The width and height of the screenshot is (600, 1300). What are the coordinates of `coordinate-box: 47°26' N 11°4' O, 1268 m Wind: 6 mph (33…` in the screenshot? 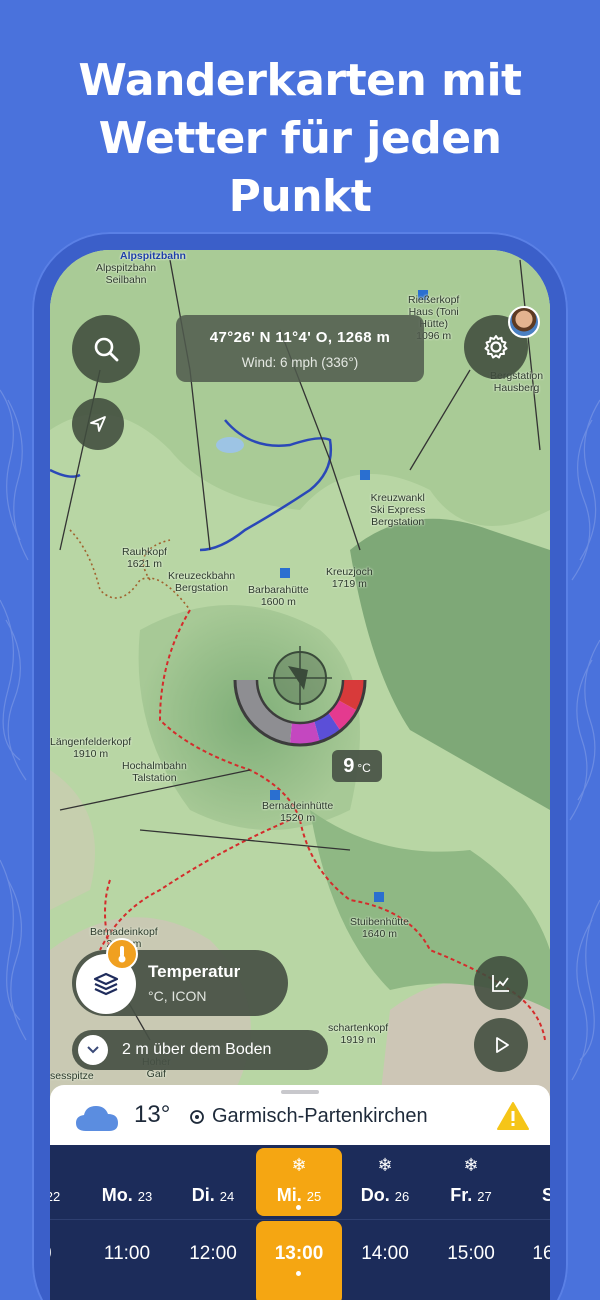 It's located at (300, 348).